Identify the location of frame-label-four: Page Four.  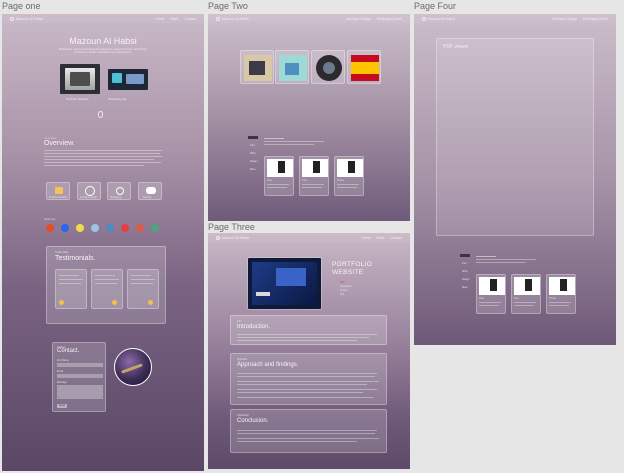
(435, 6).